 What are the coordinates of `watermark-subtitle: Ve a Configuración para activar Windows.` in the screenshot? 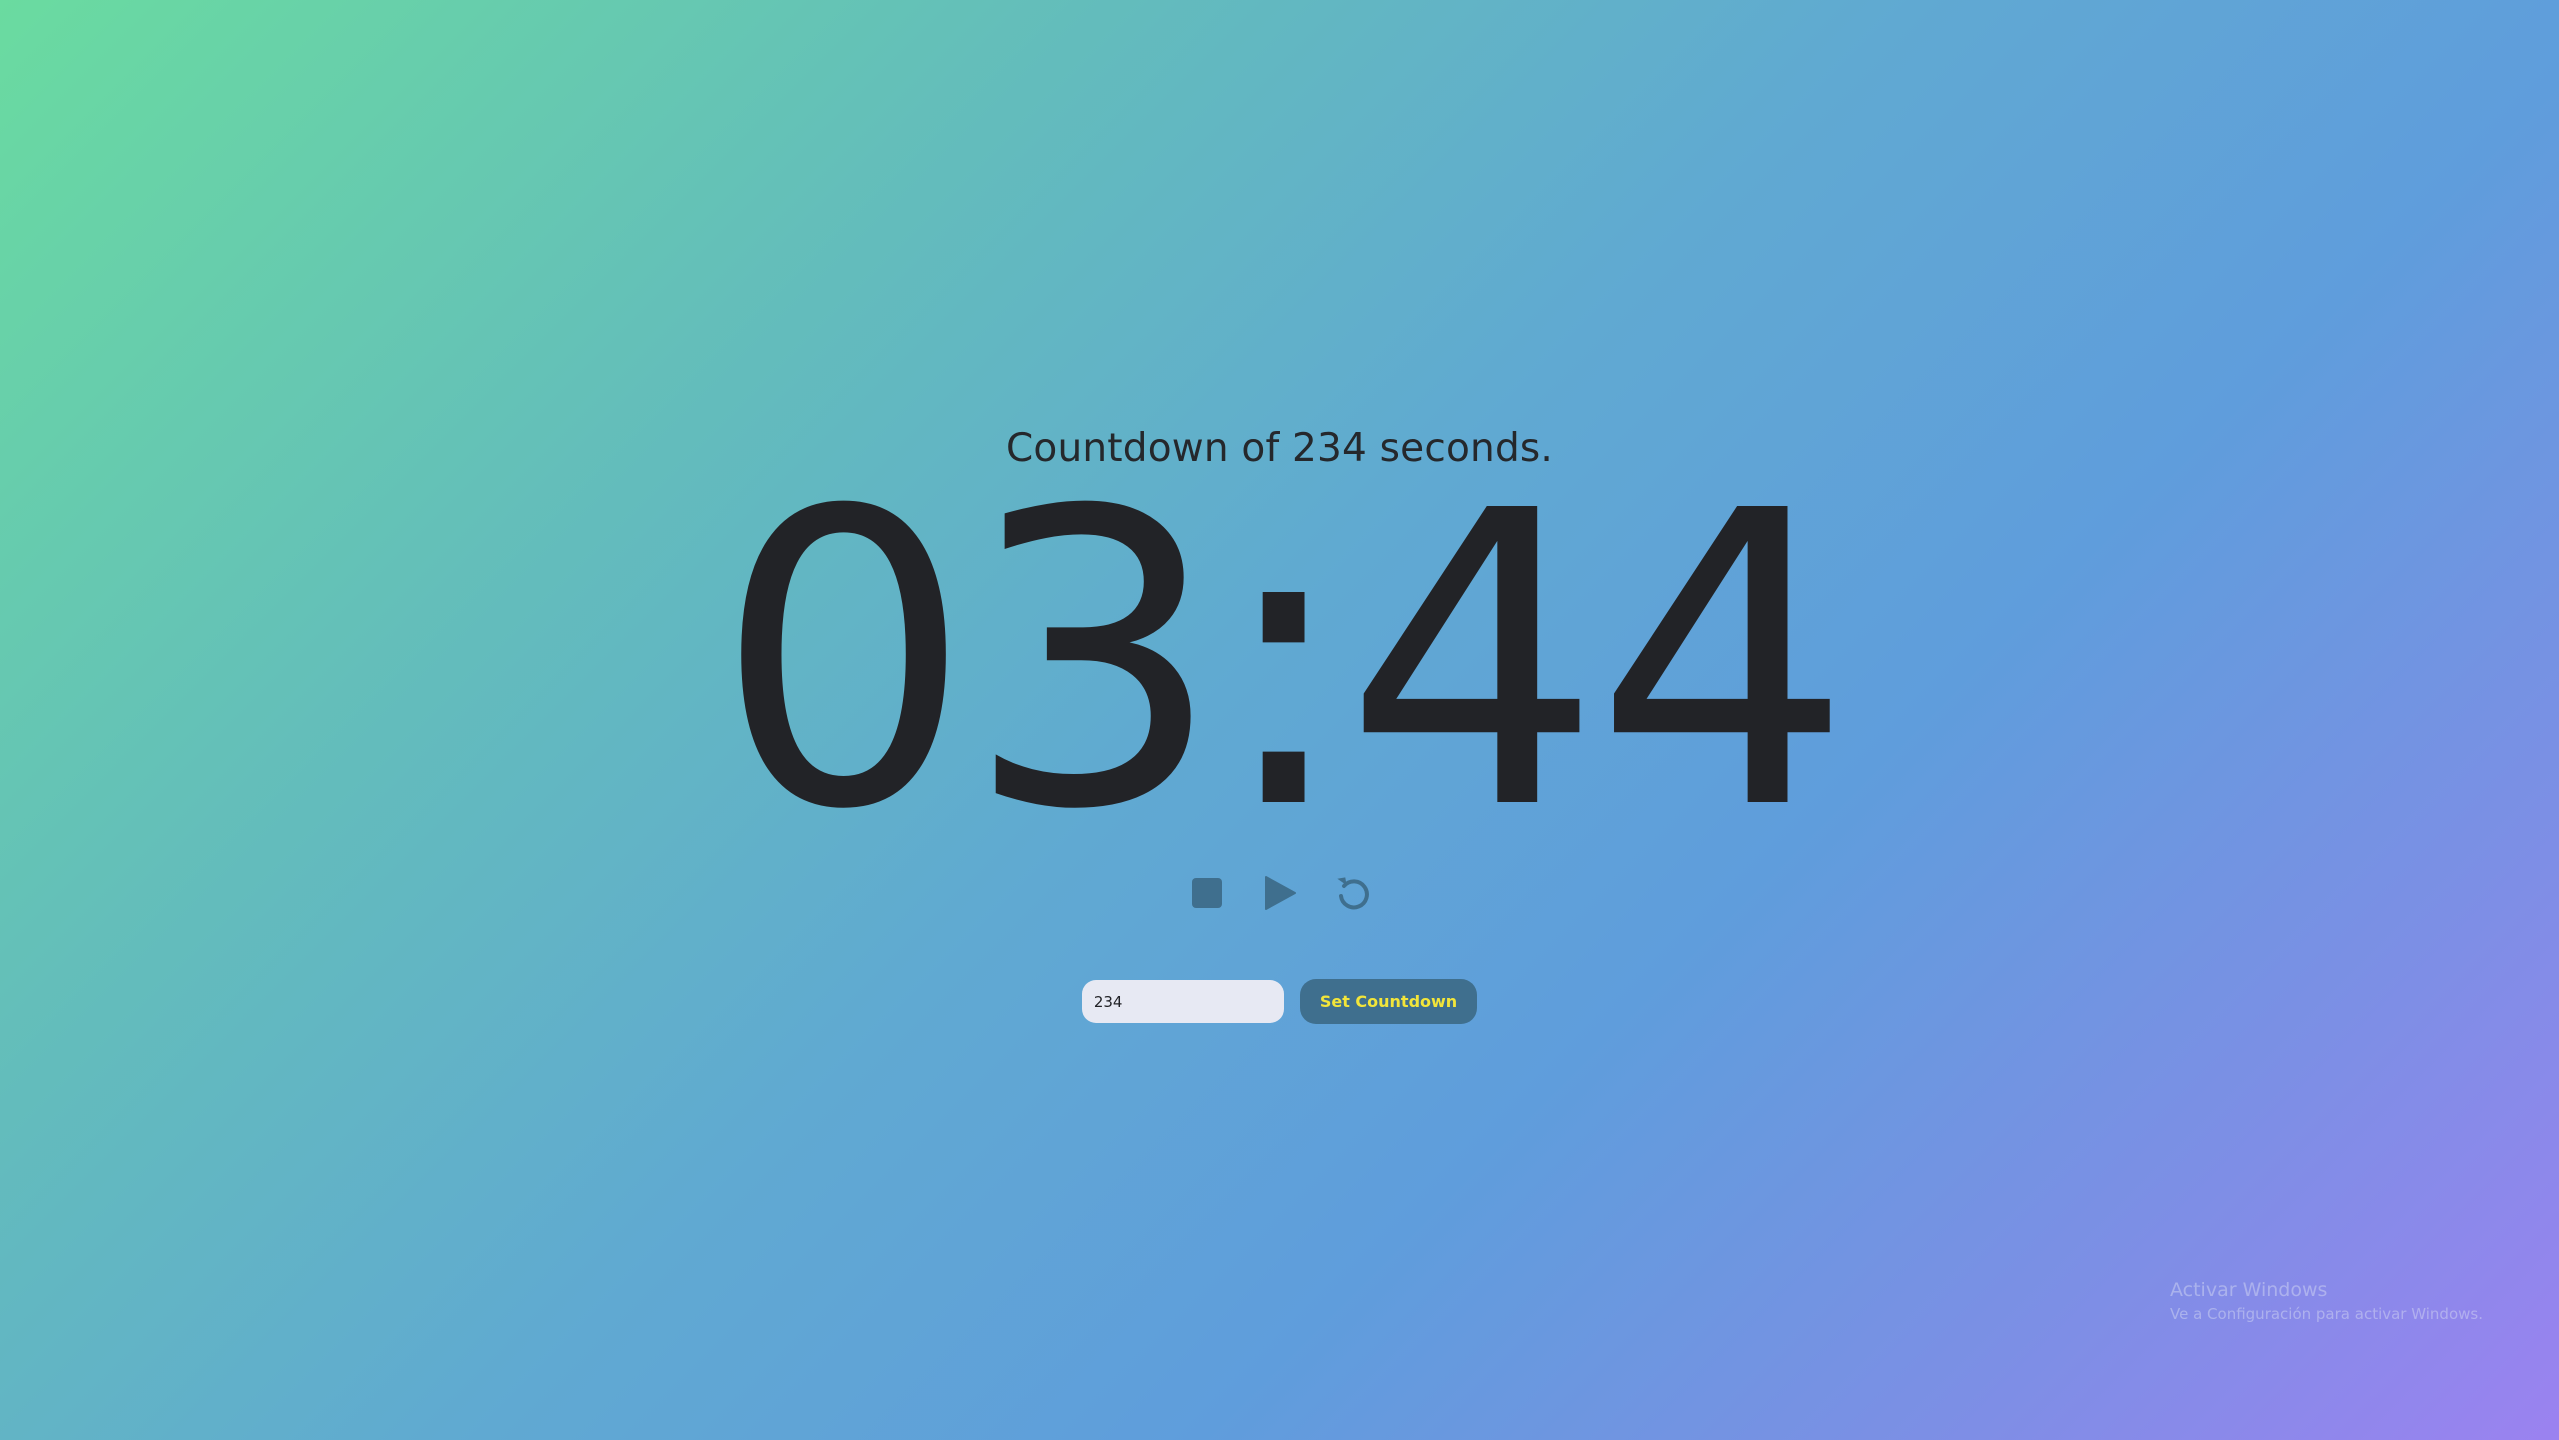 It's located at (2326, 1314).